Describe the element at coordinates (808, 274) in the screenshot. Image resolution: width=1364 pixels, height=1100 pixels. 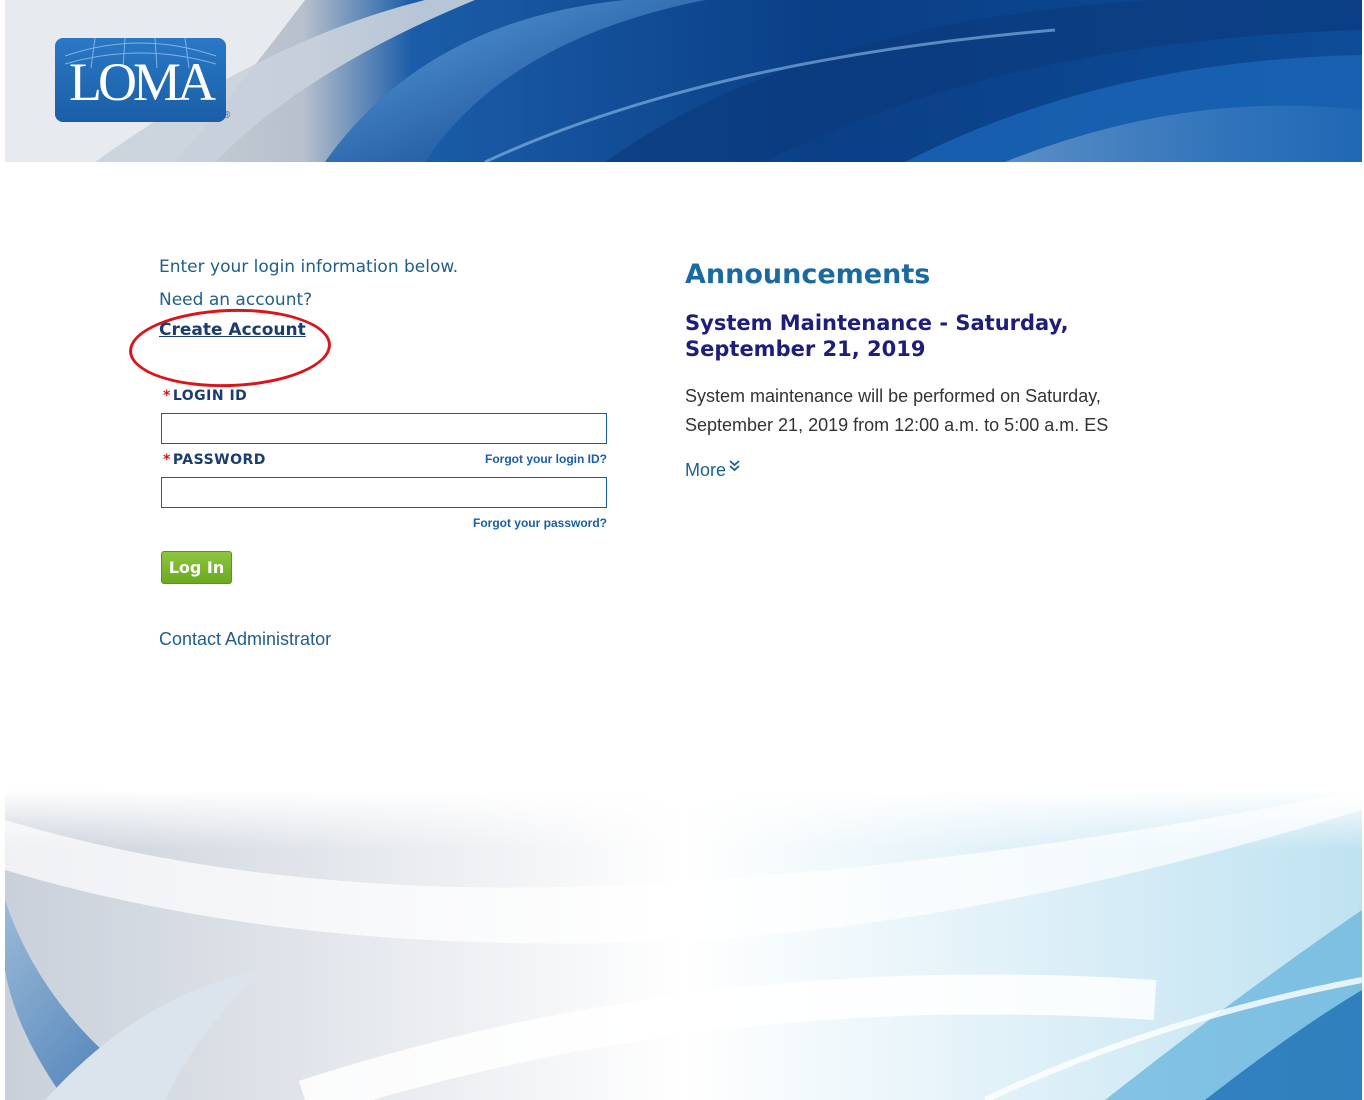
I see `announcements-heading: Announcements` at that location.